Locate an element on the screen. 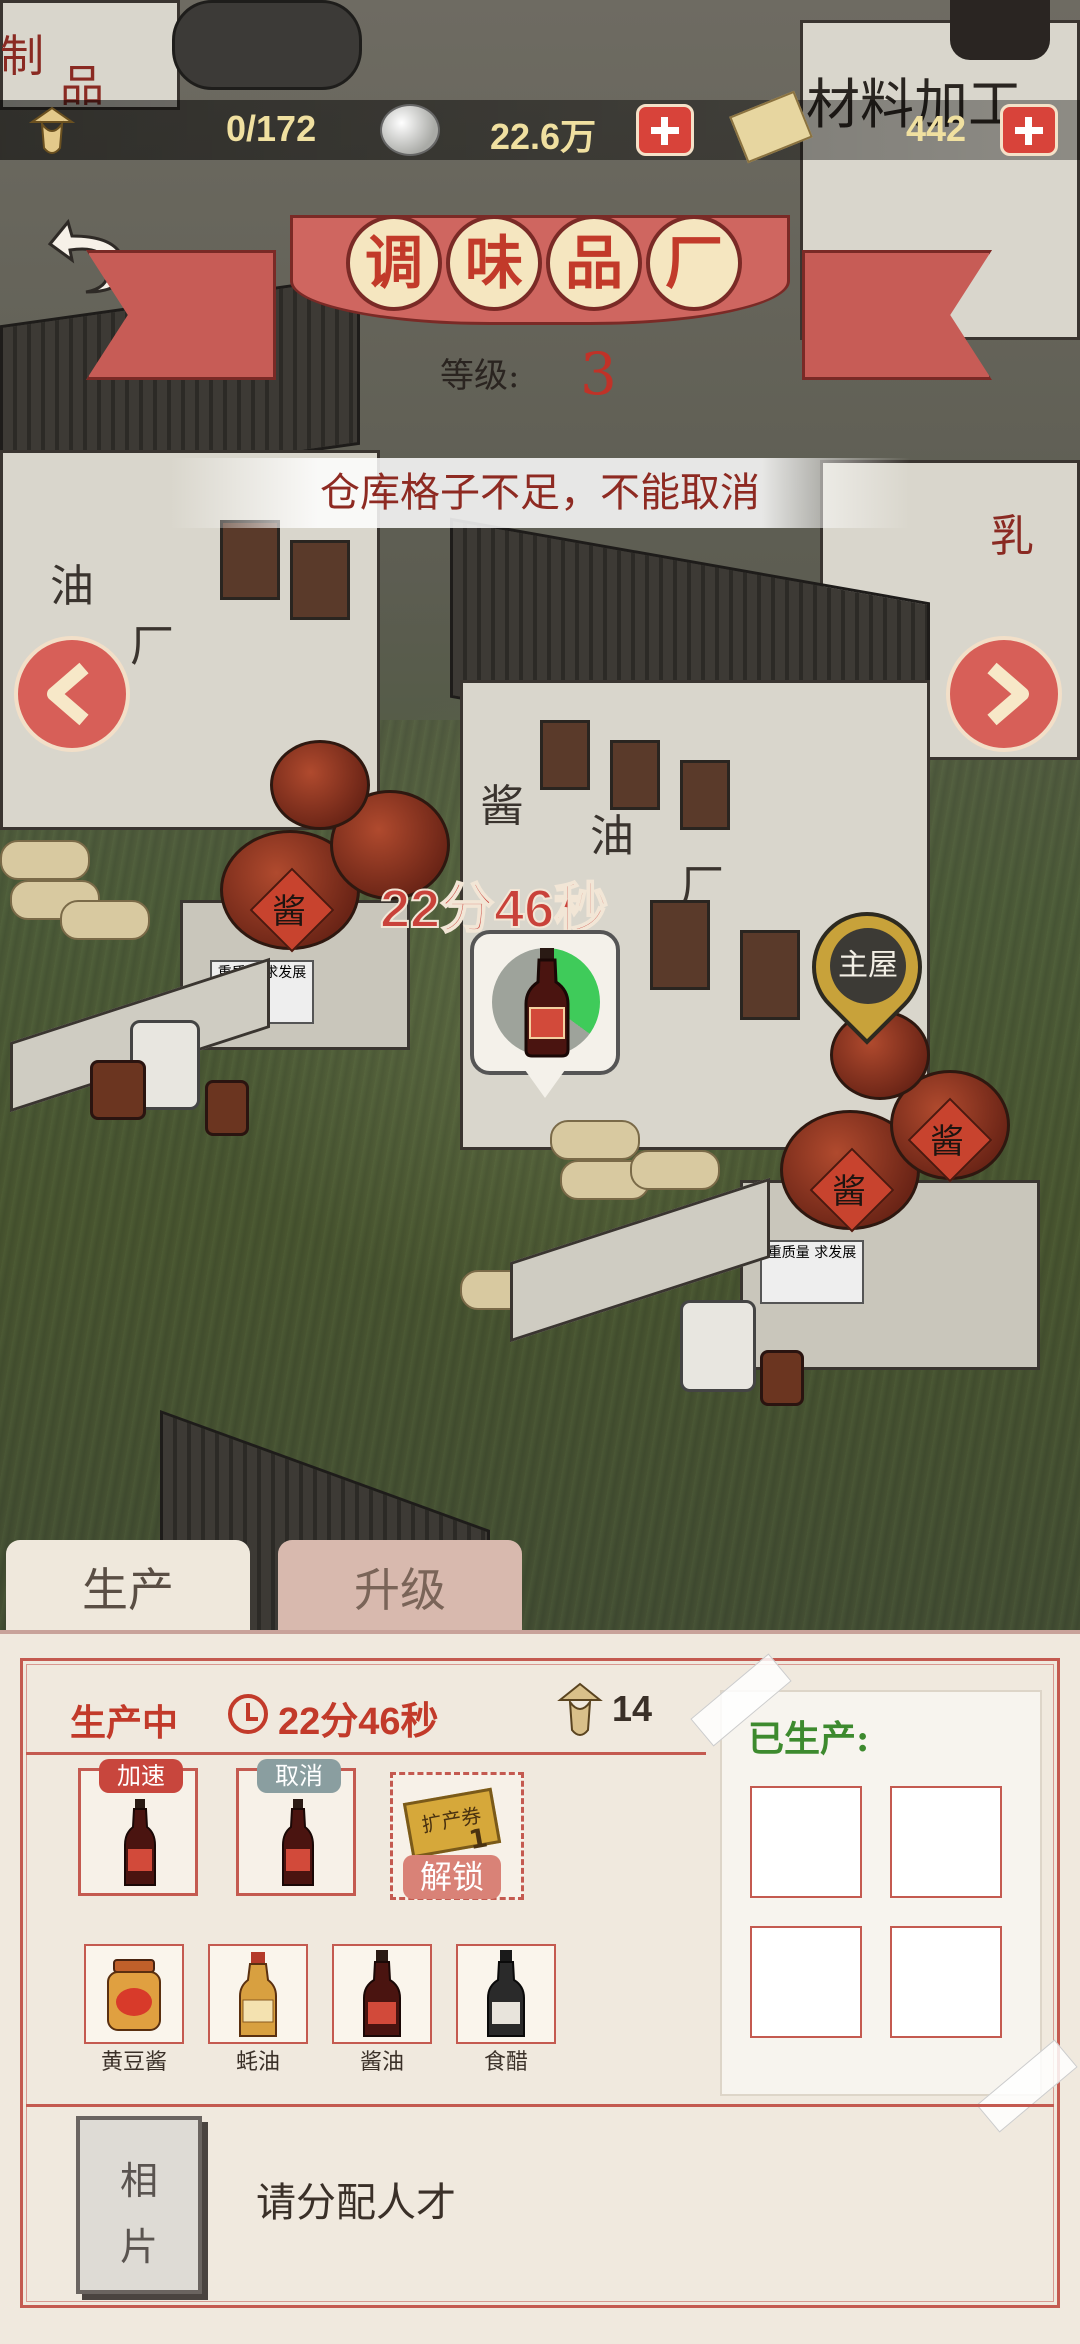 Image resolution: width=1080 pixels, height=2344 pixels. production-slot-cancel: 取消 is located at coordinates (296, 1827).